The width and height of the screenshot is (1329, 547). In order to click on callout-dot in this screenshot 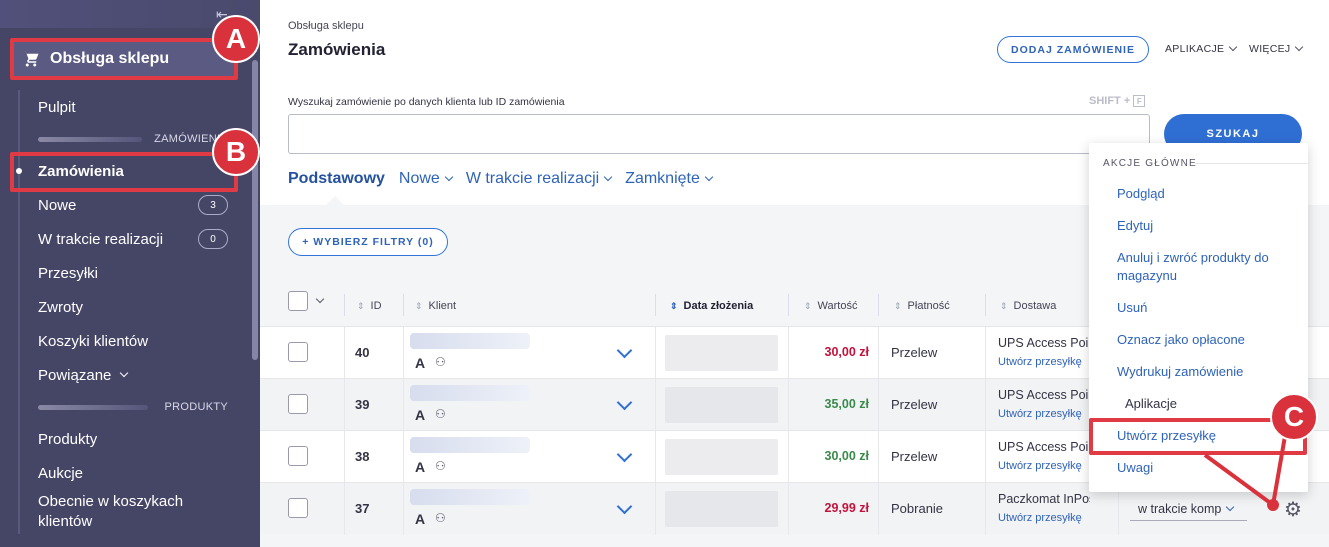, I will do `click(1273, 505)`.